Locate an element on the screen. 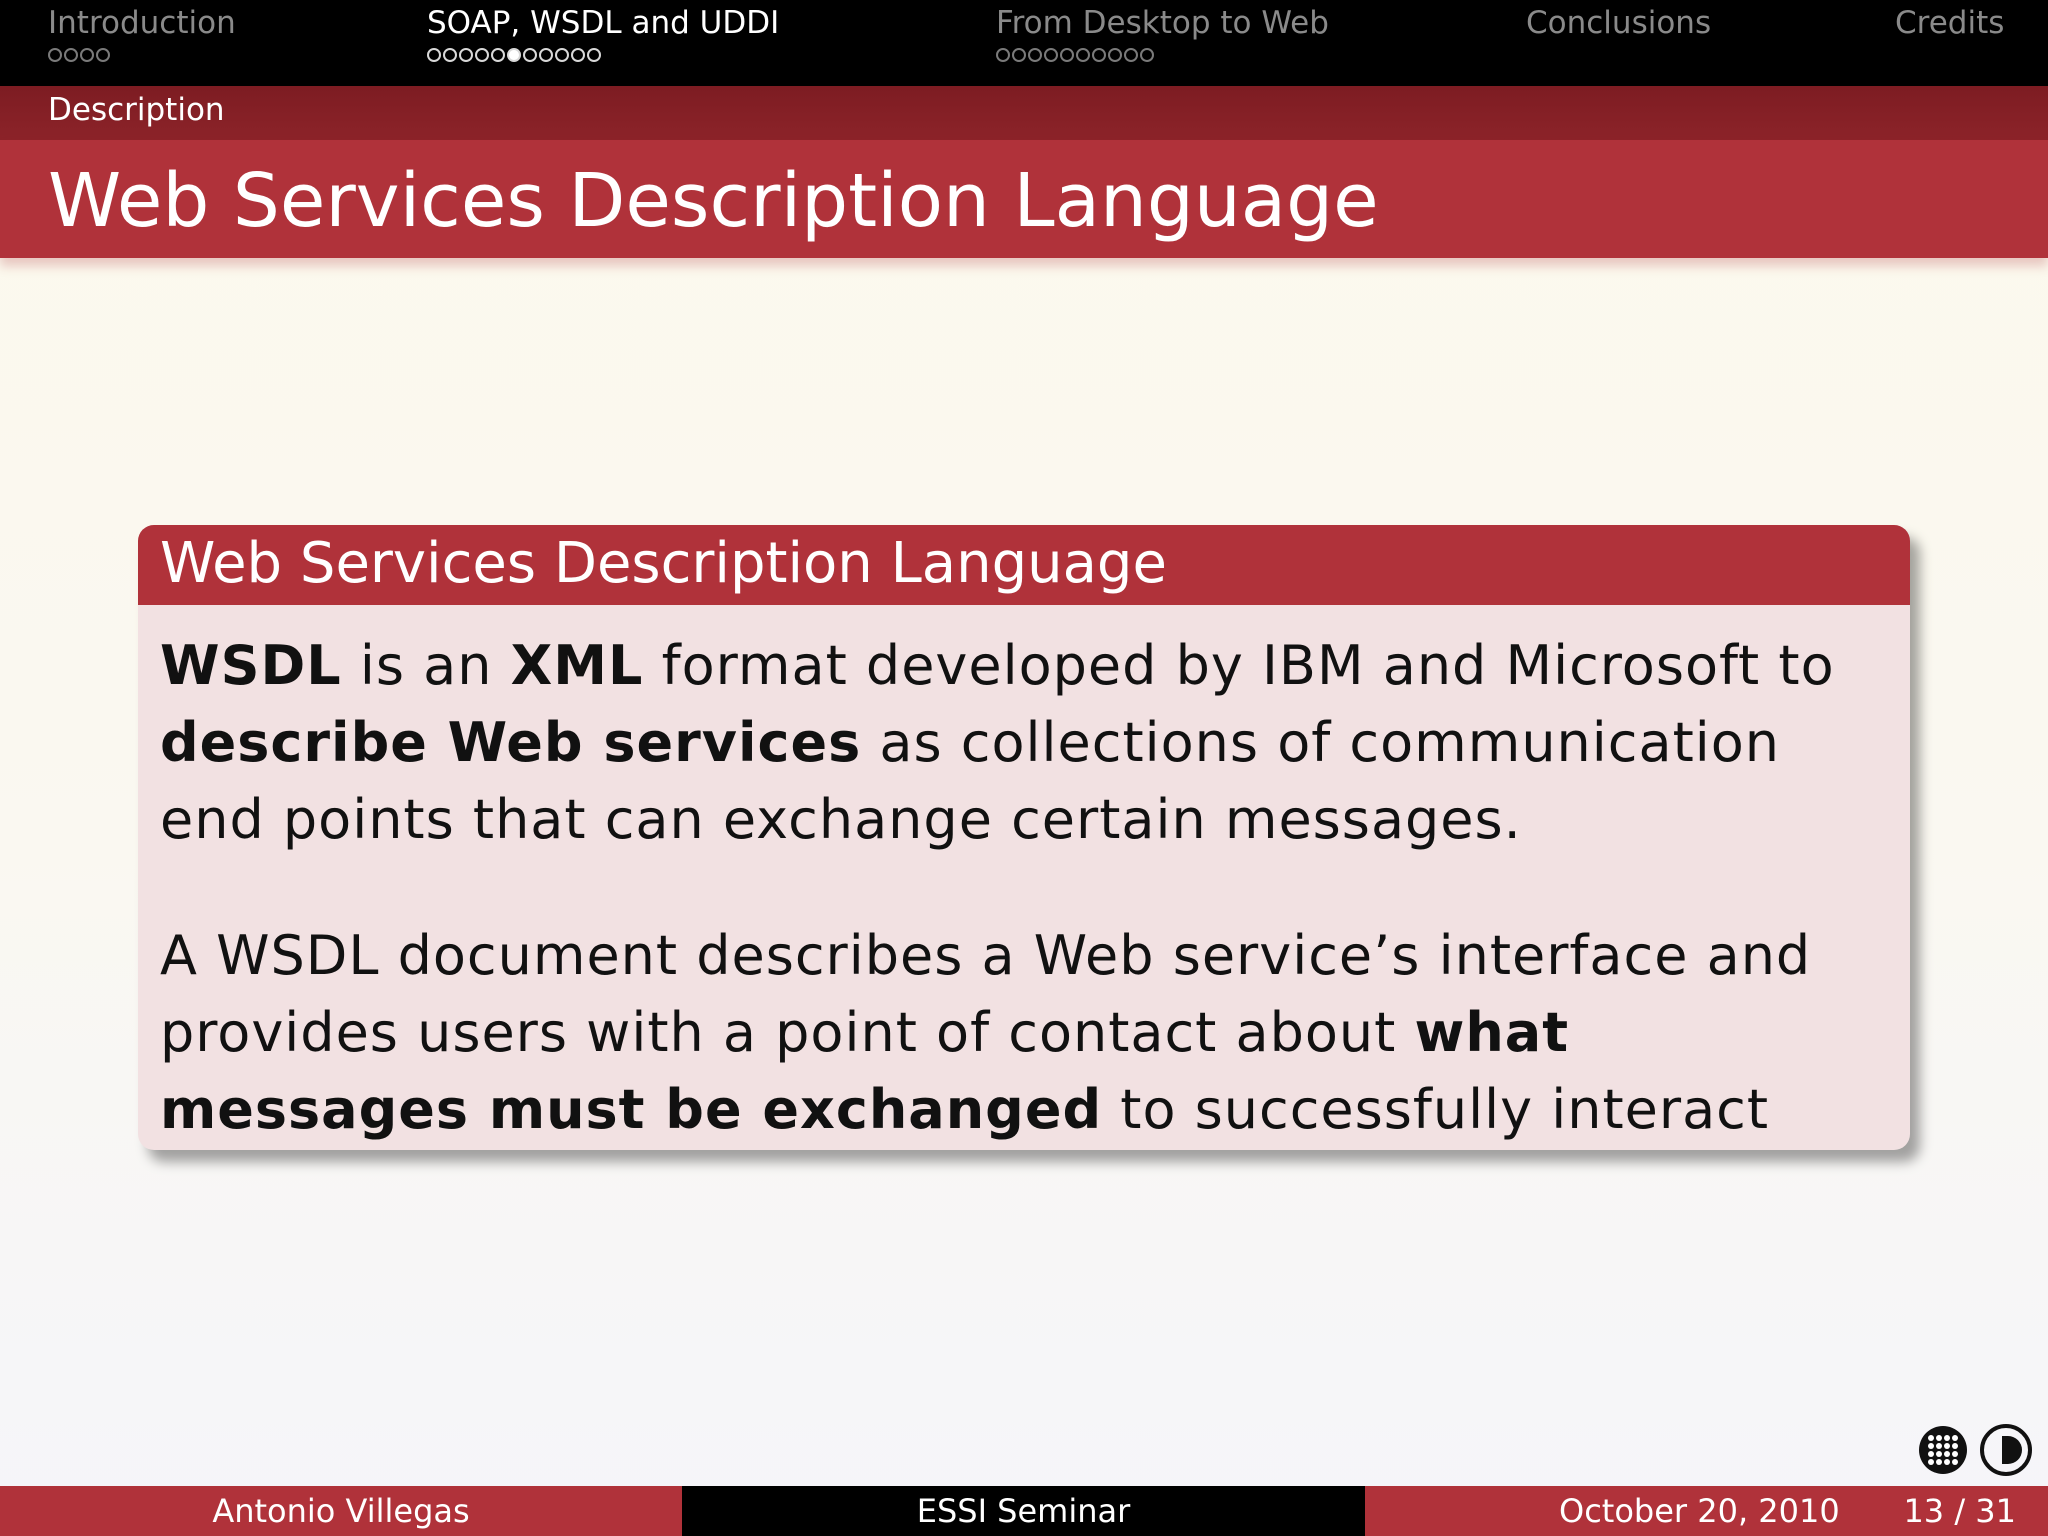 This screenshot has height=1536, width=2048. frame-title-bar: Web Services Description Language is located at coordinates (1024, 199).